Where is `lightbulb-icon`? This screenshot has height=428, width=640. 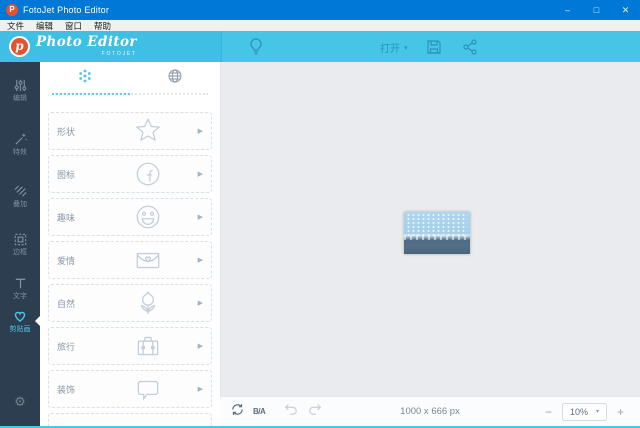
lightbulb-icon is located at coordinates (256, 49).